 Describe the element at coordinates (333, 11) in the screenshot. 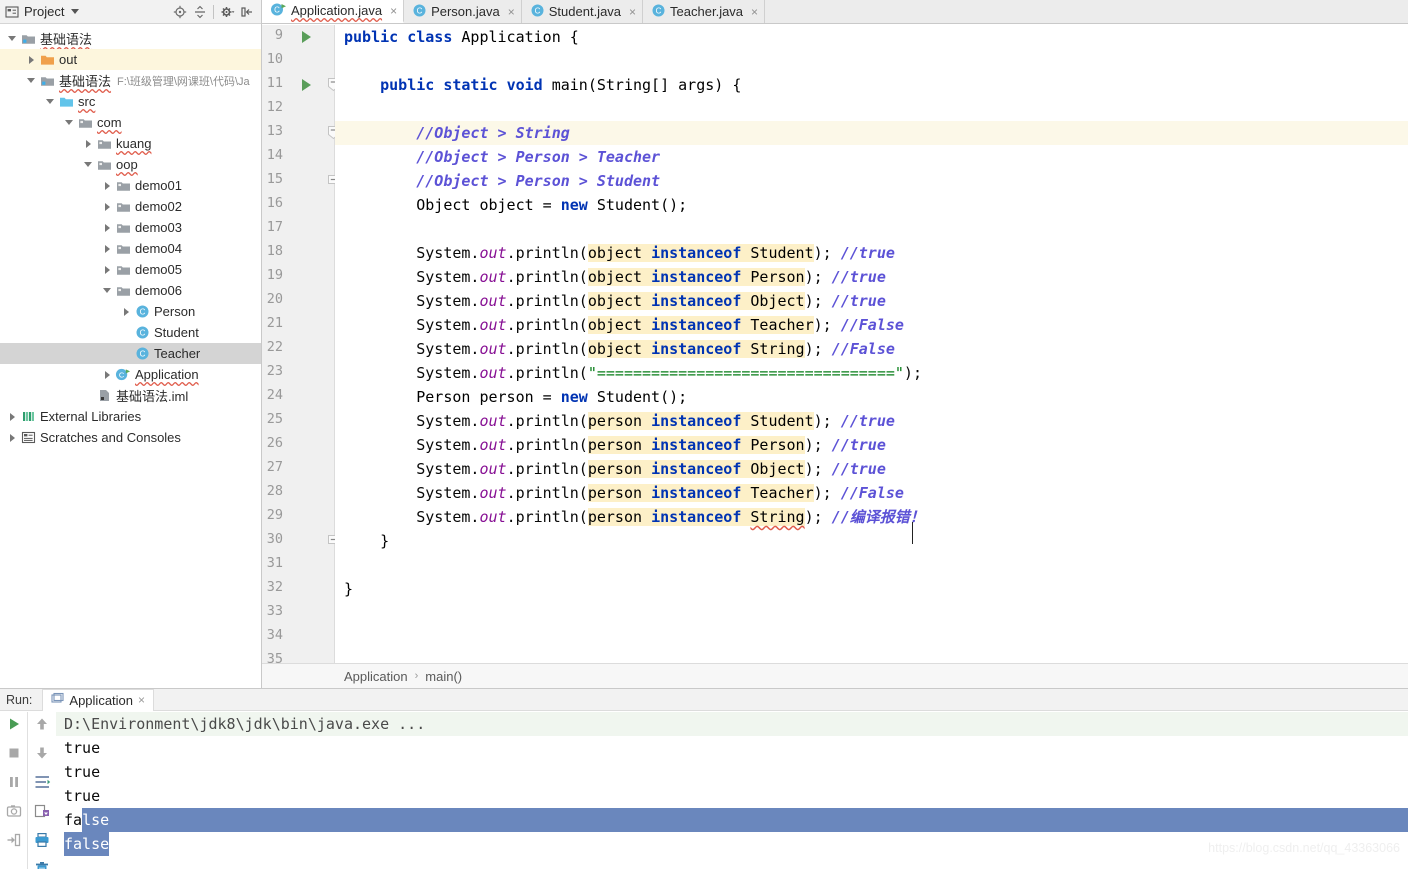

I see `editor-tab-application-java: C Application.java ×` at that location.